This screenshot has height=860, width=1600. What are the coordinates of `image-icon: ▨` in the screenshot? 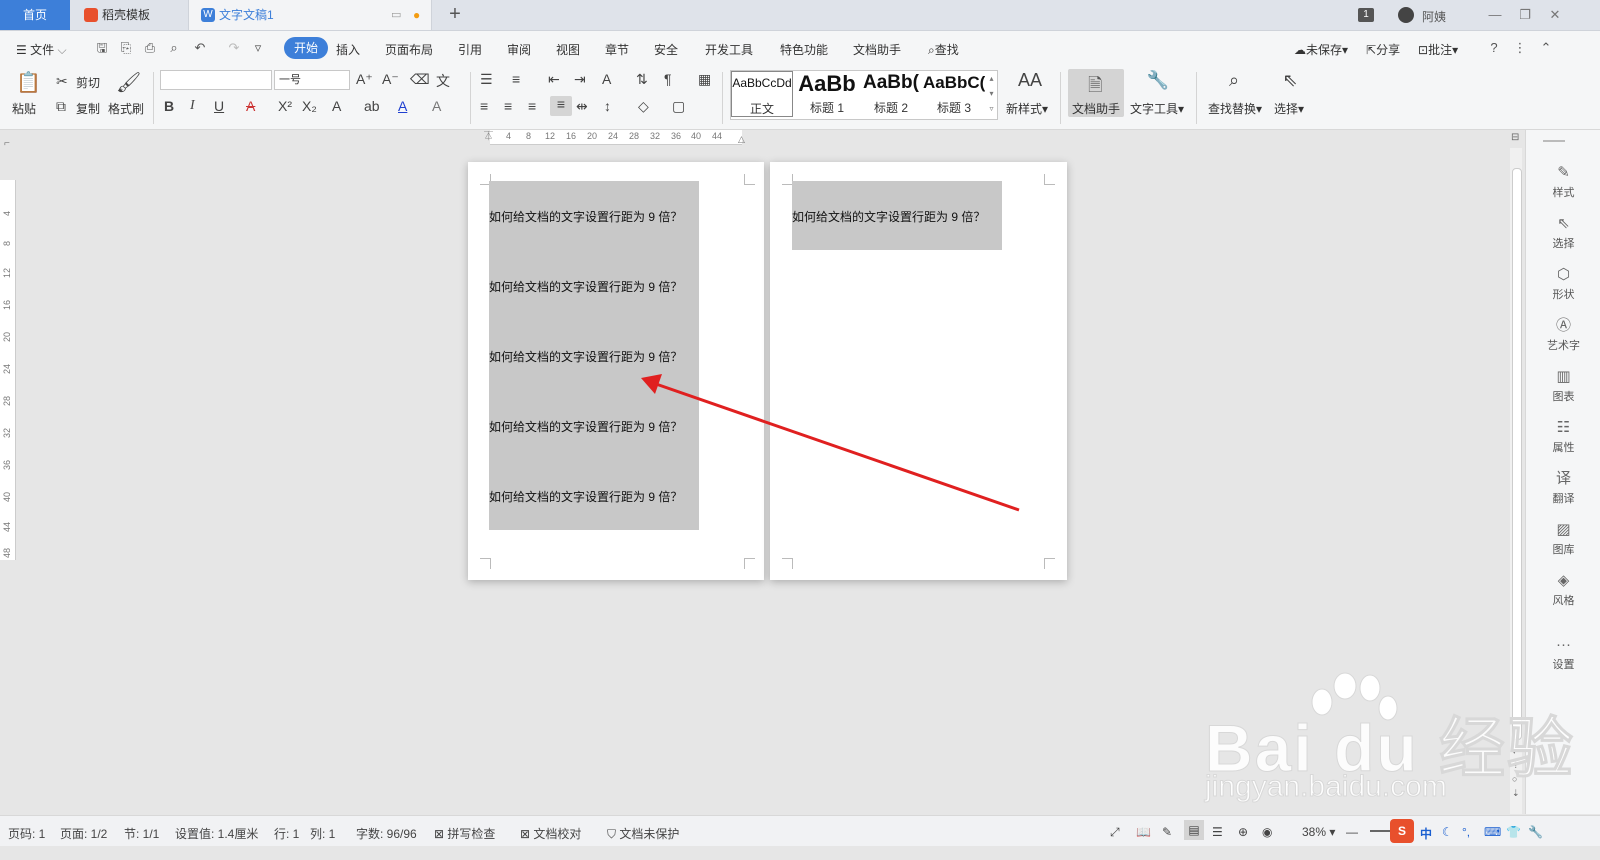 It's located at (1563, 529).